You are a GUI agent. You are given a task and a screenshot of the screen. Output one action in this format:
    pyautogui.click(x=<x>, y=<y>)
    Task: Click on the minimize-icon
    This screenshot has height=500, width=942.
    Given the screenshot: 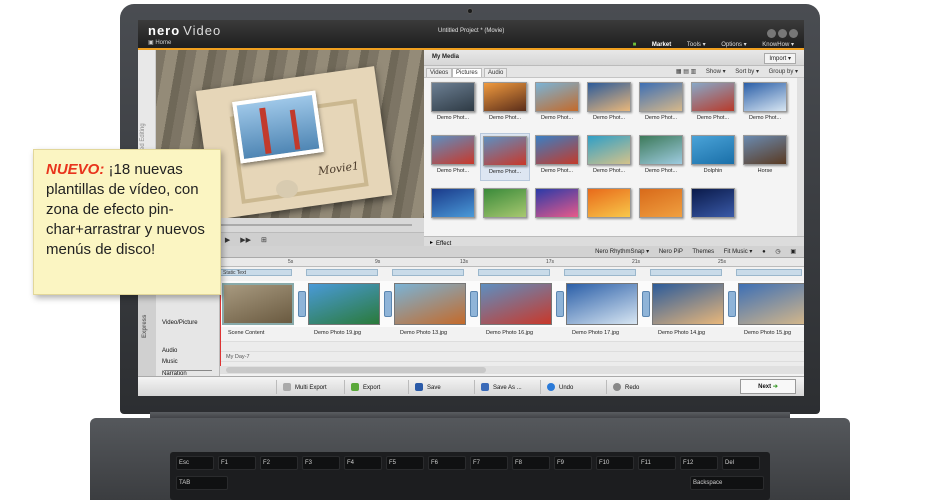 What is the action you would take?
    pyautogui.click(x=771, y=33)
    